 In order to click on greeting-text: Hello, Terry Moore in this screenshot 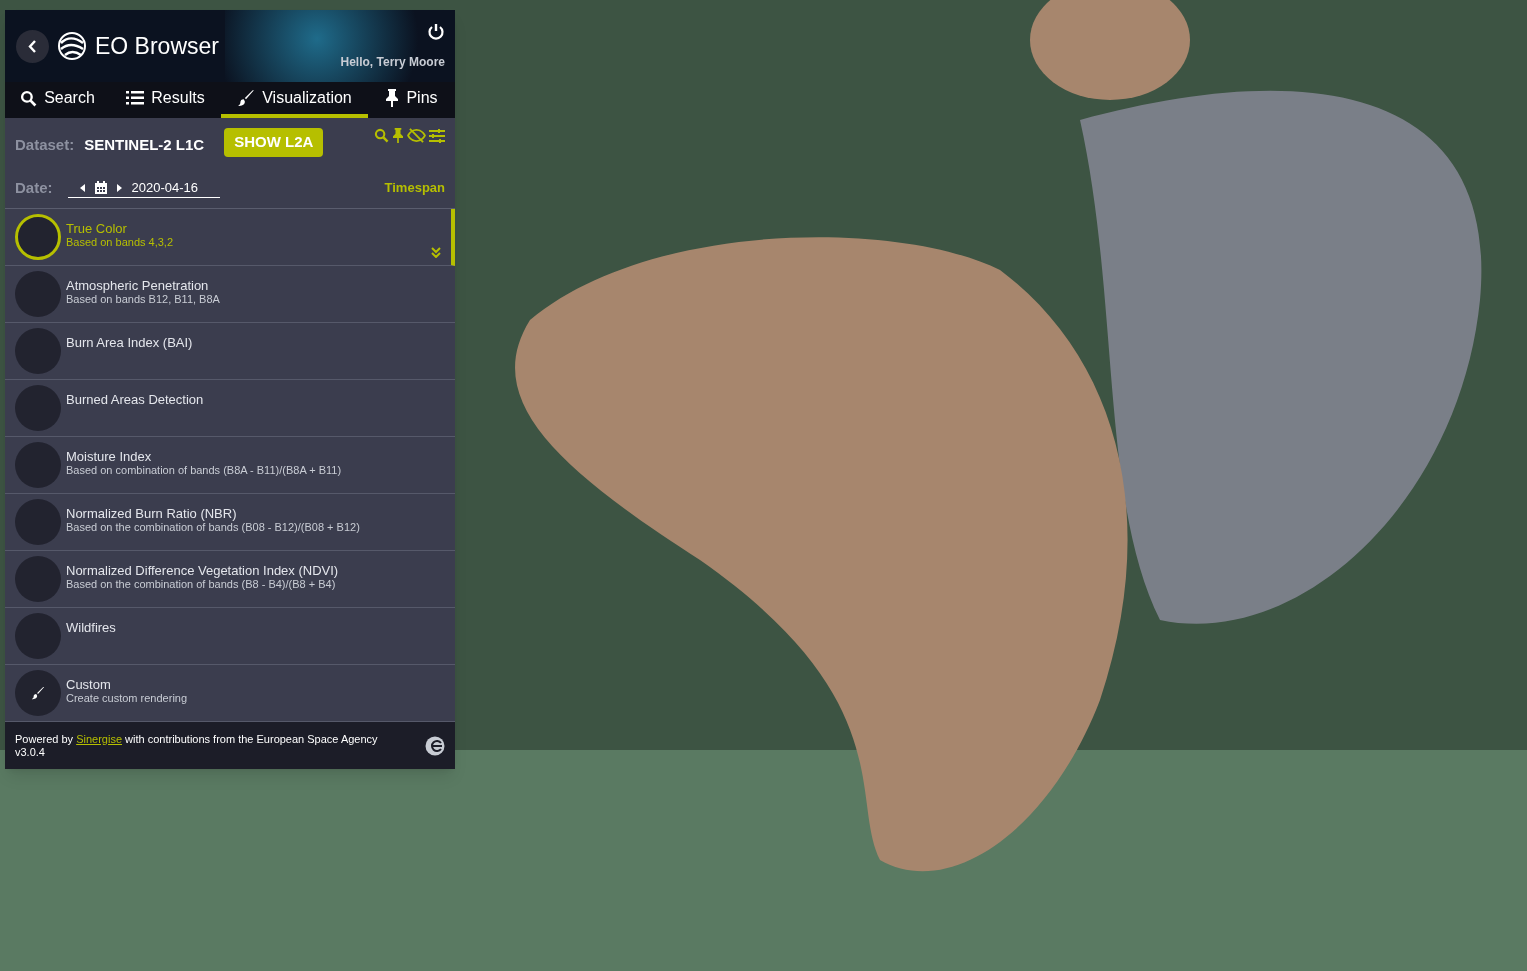, I will do `click(392, 62)`.